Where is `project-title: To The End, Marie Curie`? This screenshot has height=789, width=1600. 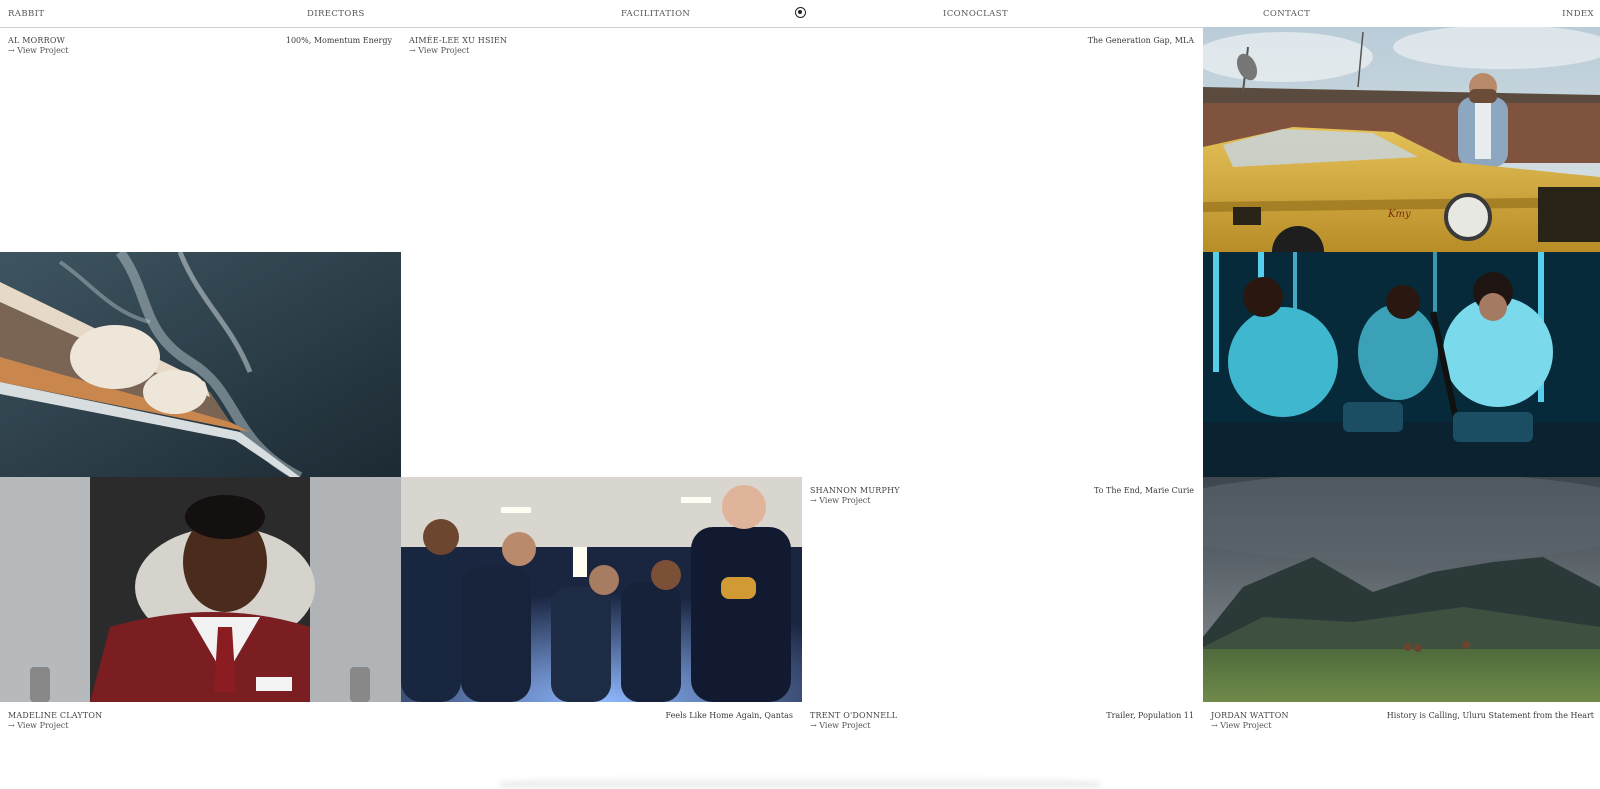 project-title: To The End, Marie Curie is located at coordinates (1143, 490).